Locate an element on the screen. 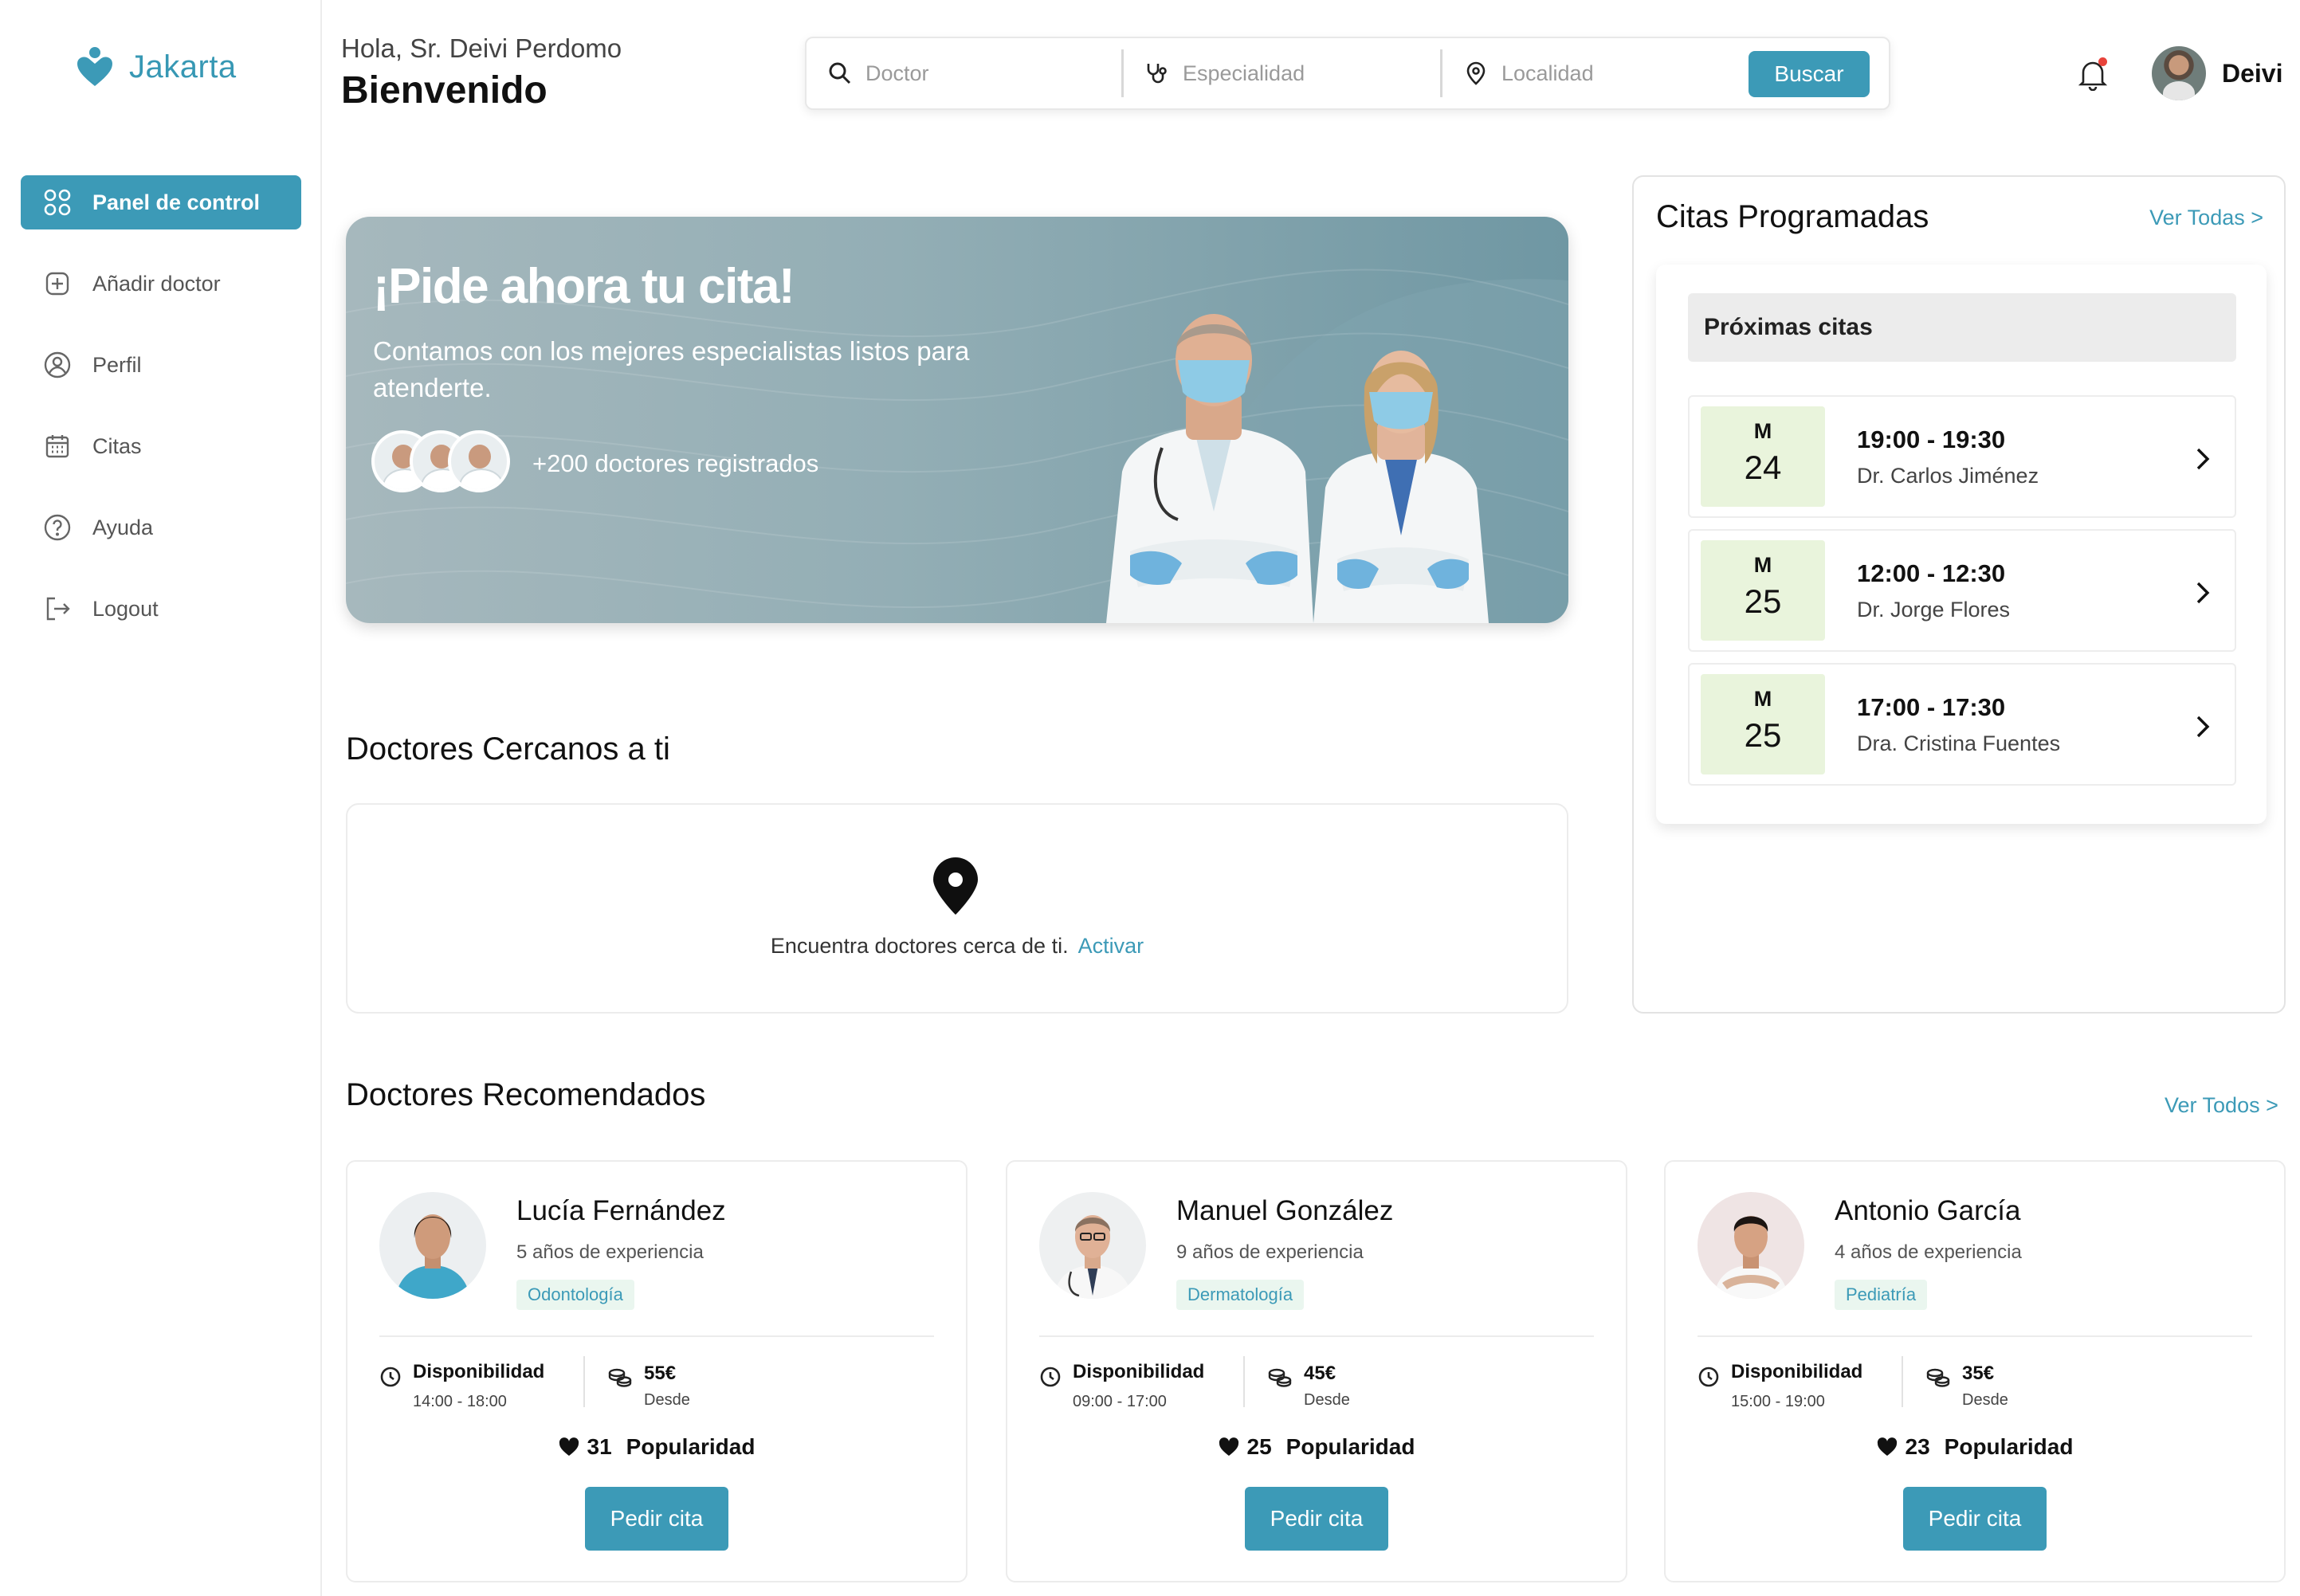 Image resolution: width=2300 pixels, height=1596 pixels. appointment-day: 25 is located at coordinates (1763, 735).